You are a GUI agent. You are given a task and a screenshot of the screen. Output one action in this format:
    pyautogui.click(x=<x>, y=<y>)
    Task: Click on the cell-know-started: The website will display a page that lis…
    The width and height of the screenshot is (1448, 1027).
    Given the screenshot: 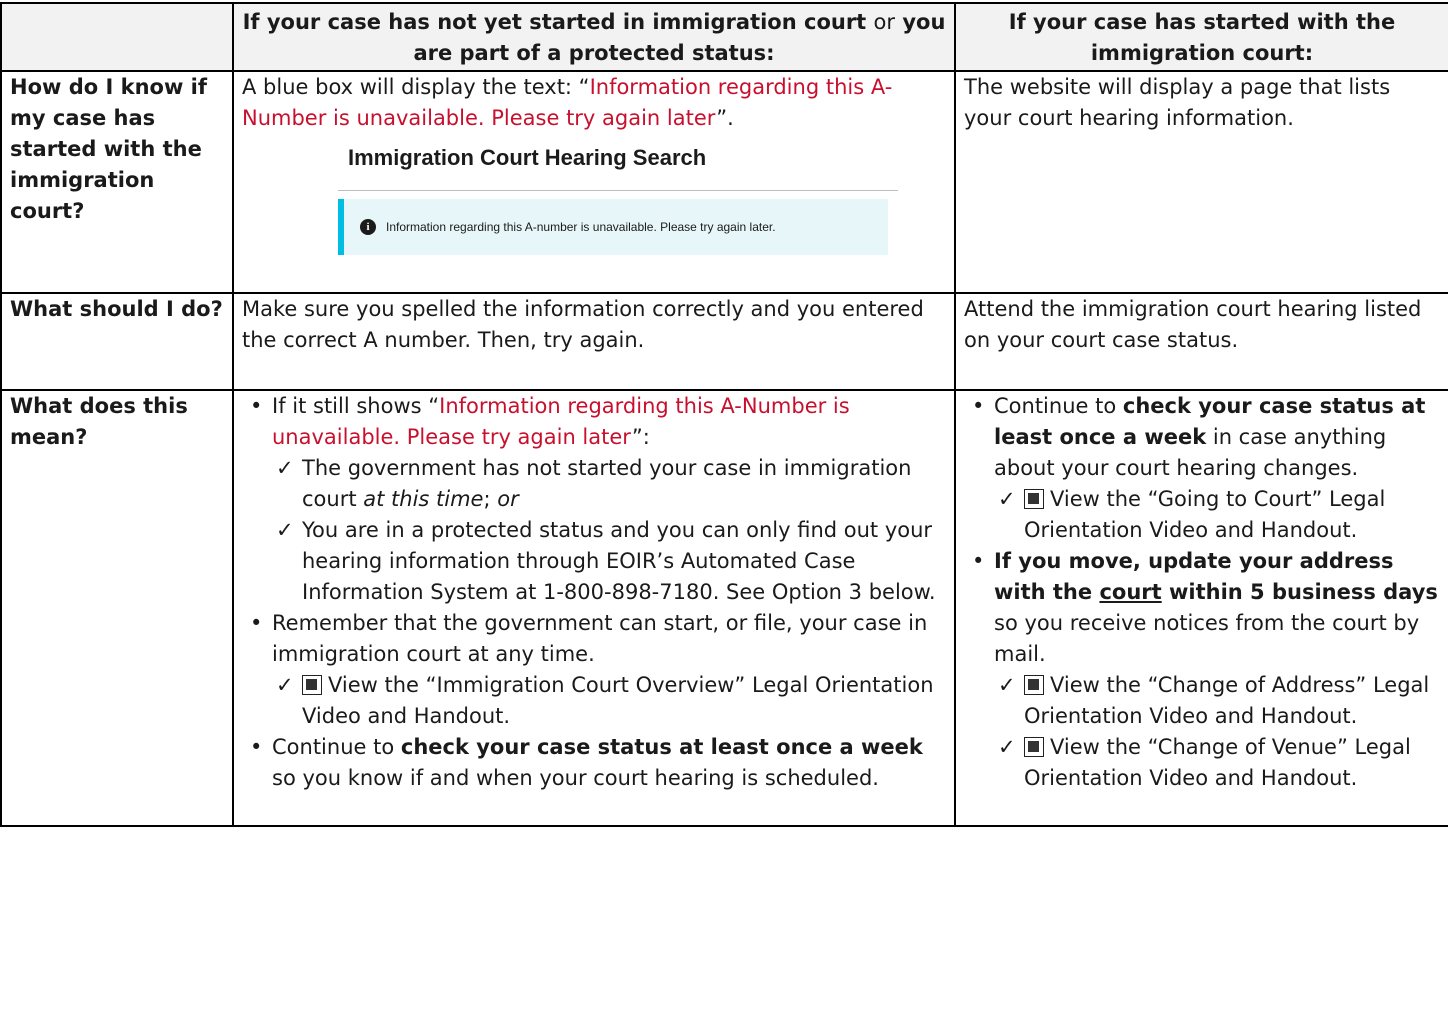 What is the action you would take?
    pyautogui.click(x=1201, y=182)
    